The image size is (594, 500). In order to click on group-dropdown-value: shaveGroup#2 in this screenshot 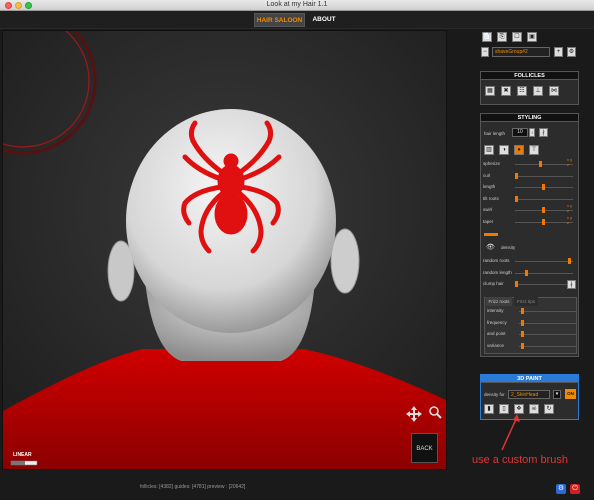, I will do `click(511, 52)`.